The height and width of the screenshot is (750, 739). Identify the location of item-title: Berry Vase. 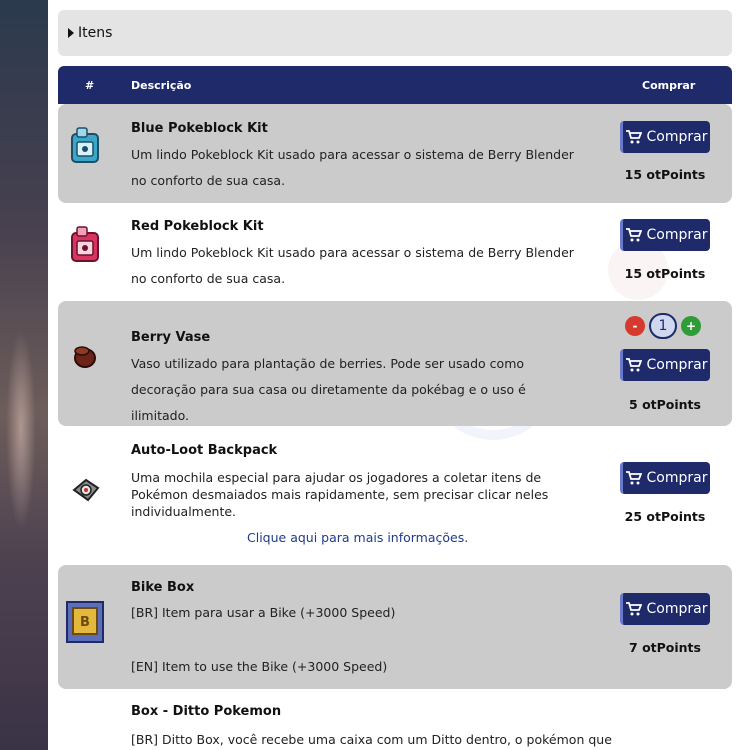
(171, 337).